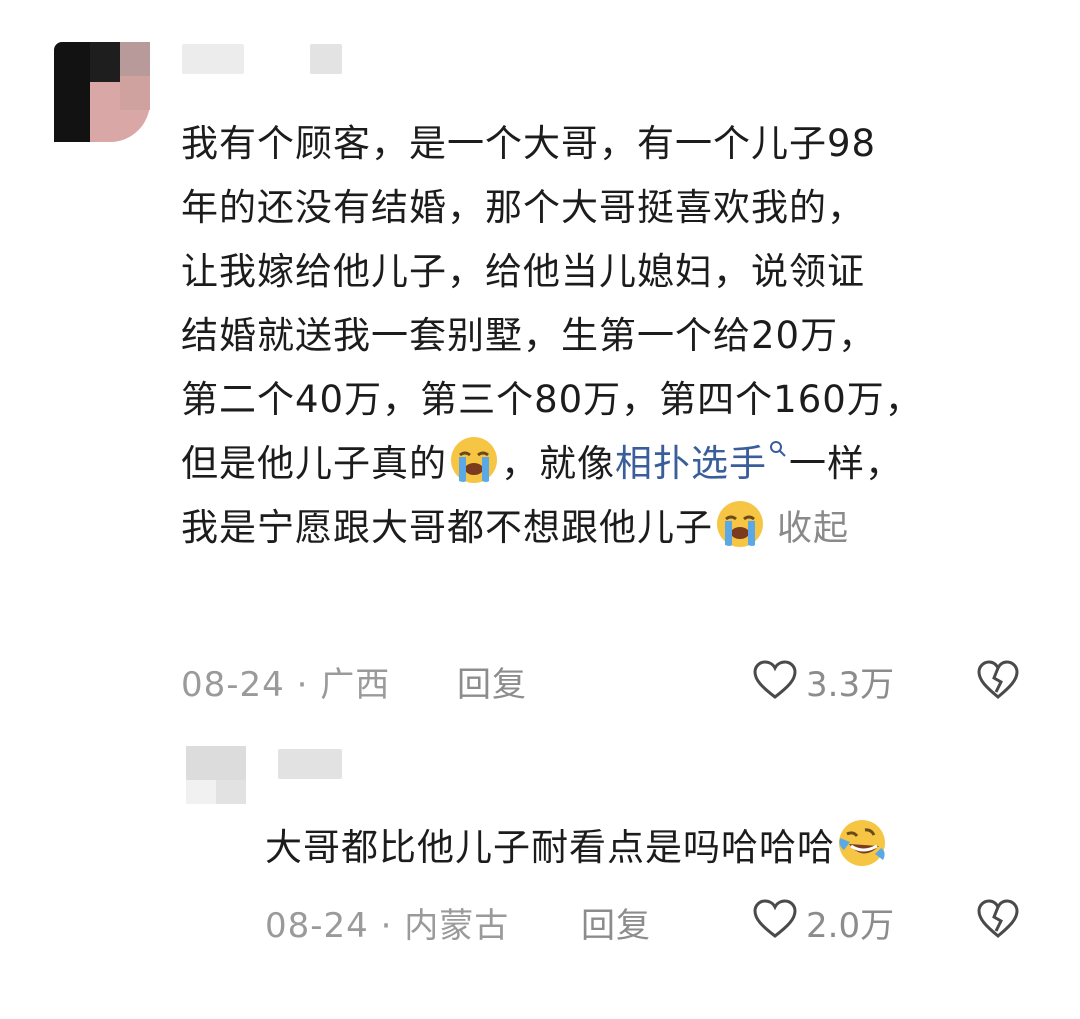 This screenshot has height=1019, width=1080. I want to click on comment-line: 第二个40万，第三个80万，第四个160万，, so click(552, 399).